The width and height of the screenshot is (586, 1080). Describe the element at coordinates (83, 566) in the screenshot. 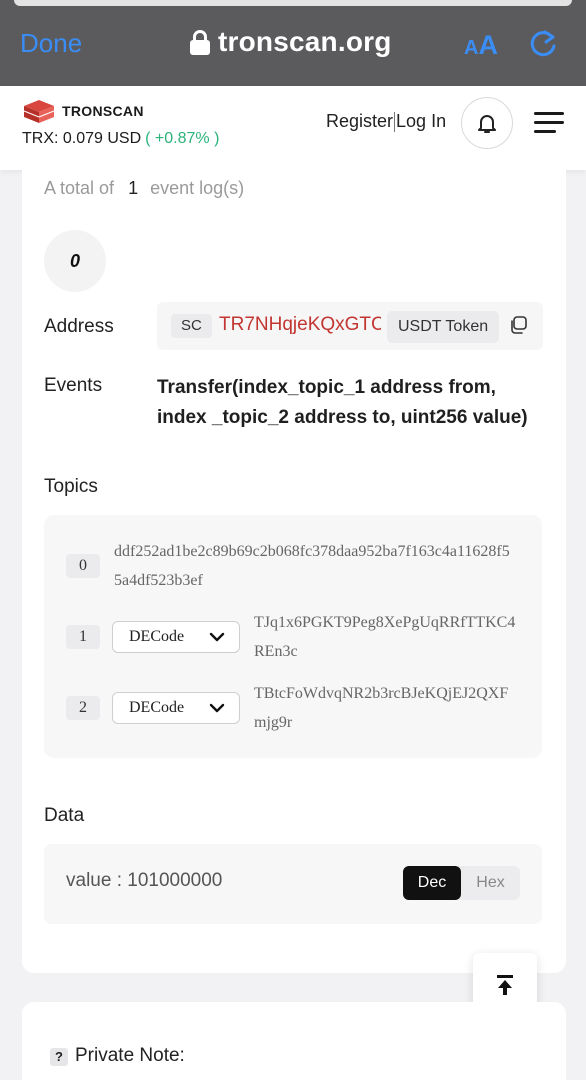

I see `topic-index: 0` at that location.